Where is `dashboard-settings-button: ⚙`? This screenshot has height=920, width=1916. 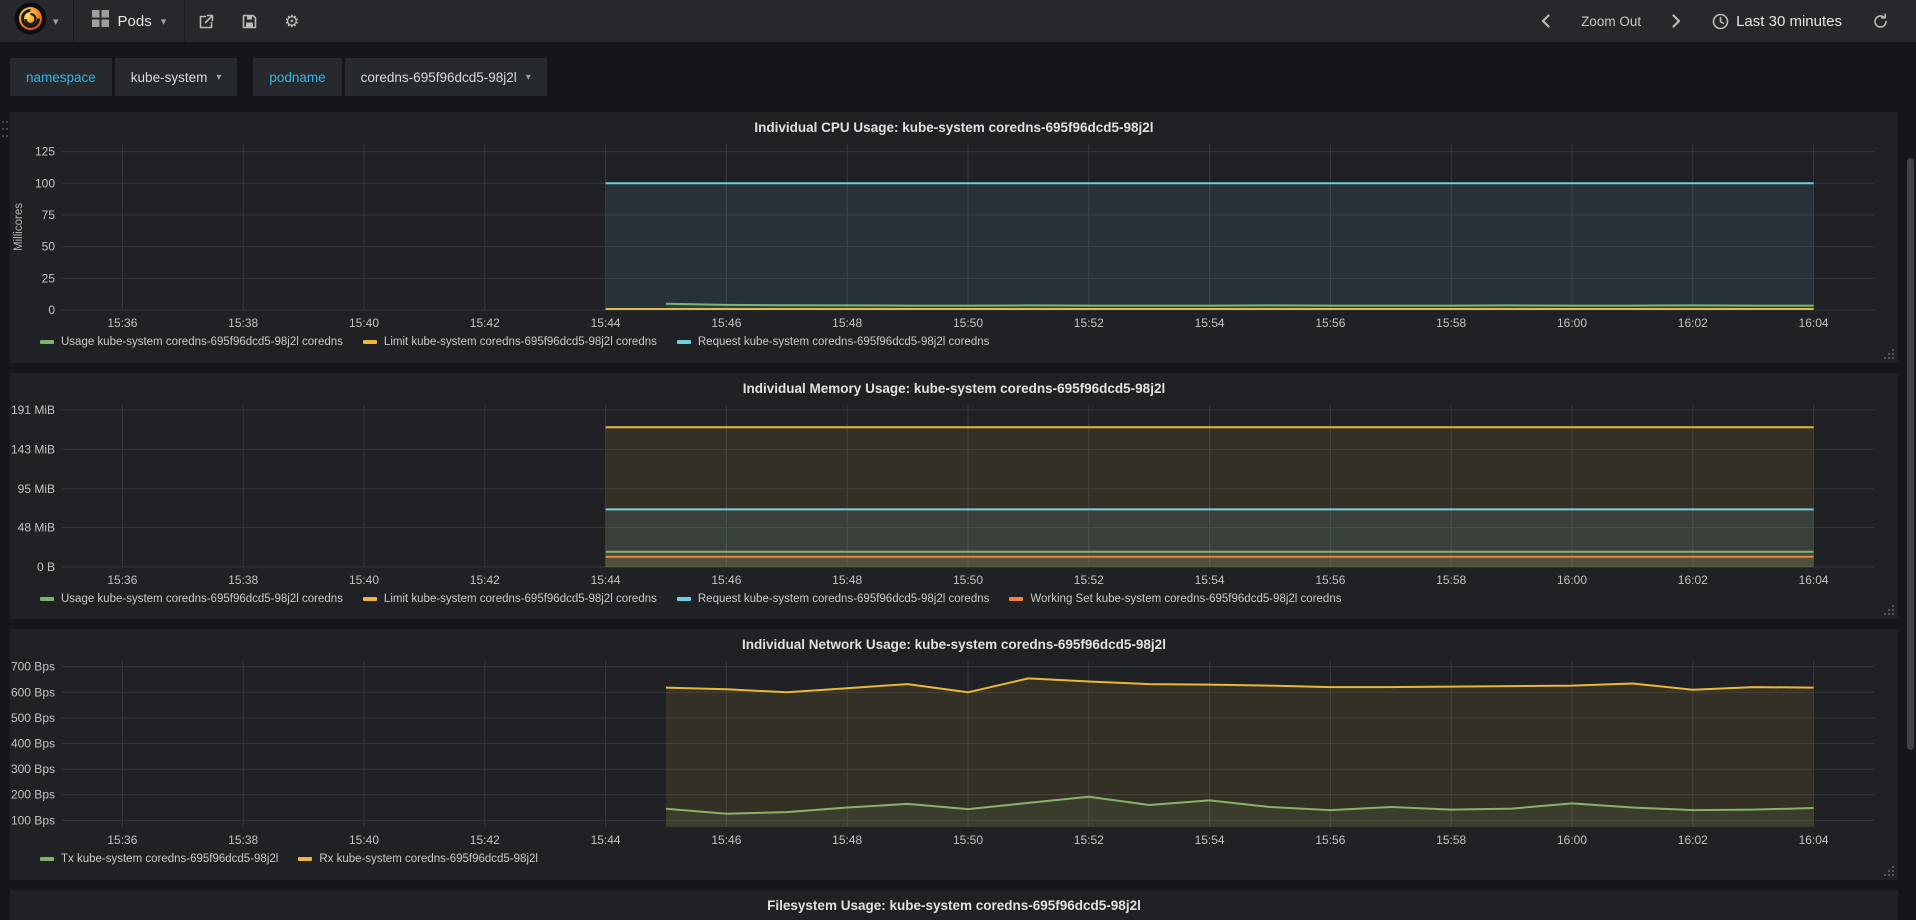 dashboard-settings-button: ⚙ is located at coordinates (291, 21).